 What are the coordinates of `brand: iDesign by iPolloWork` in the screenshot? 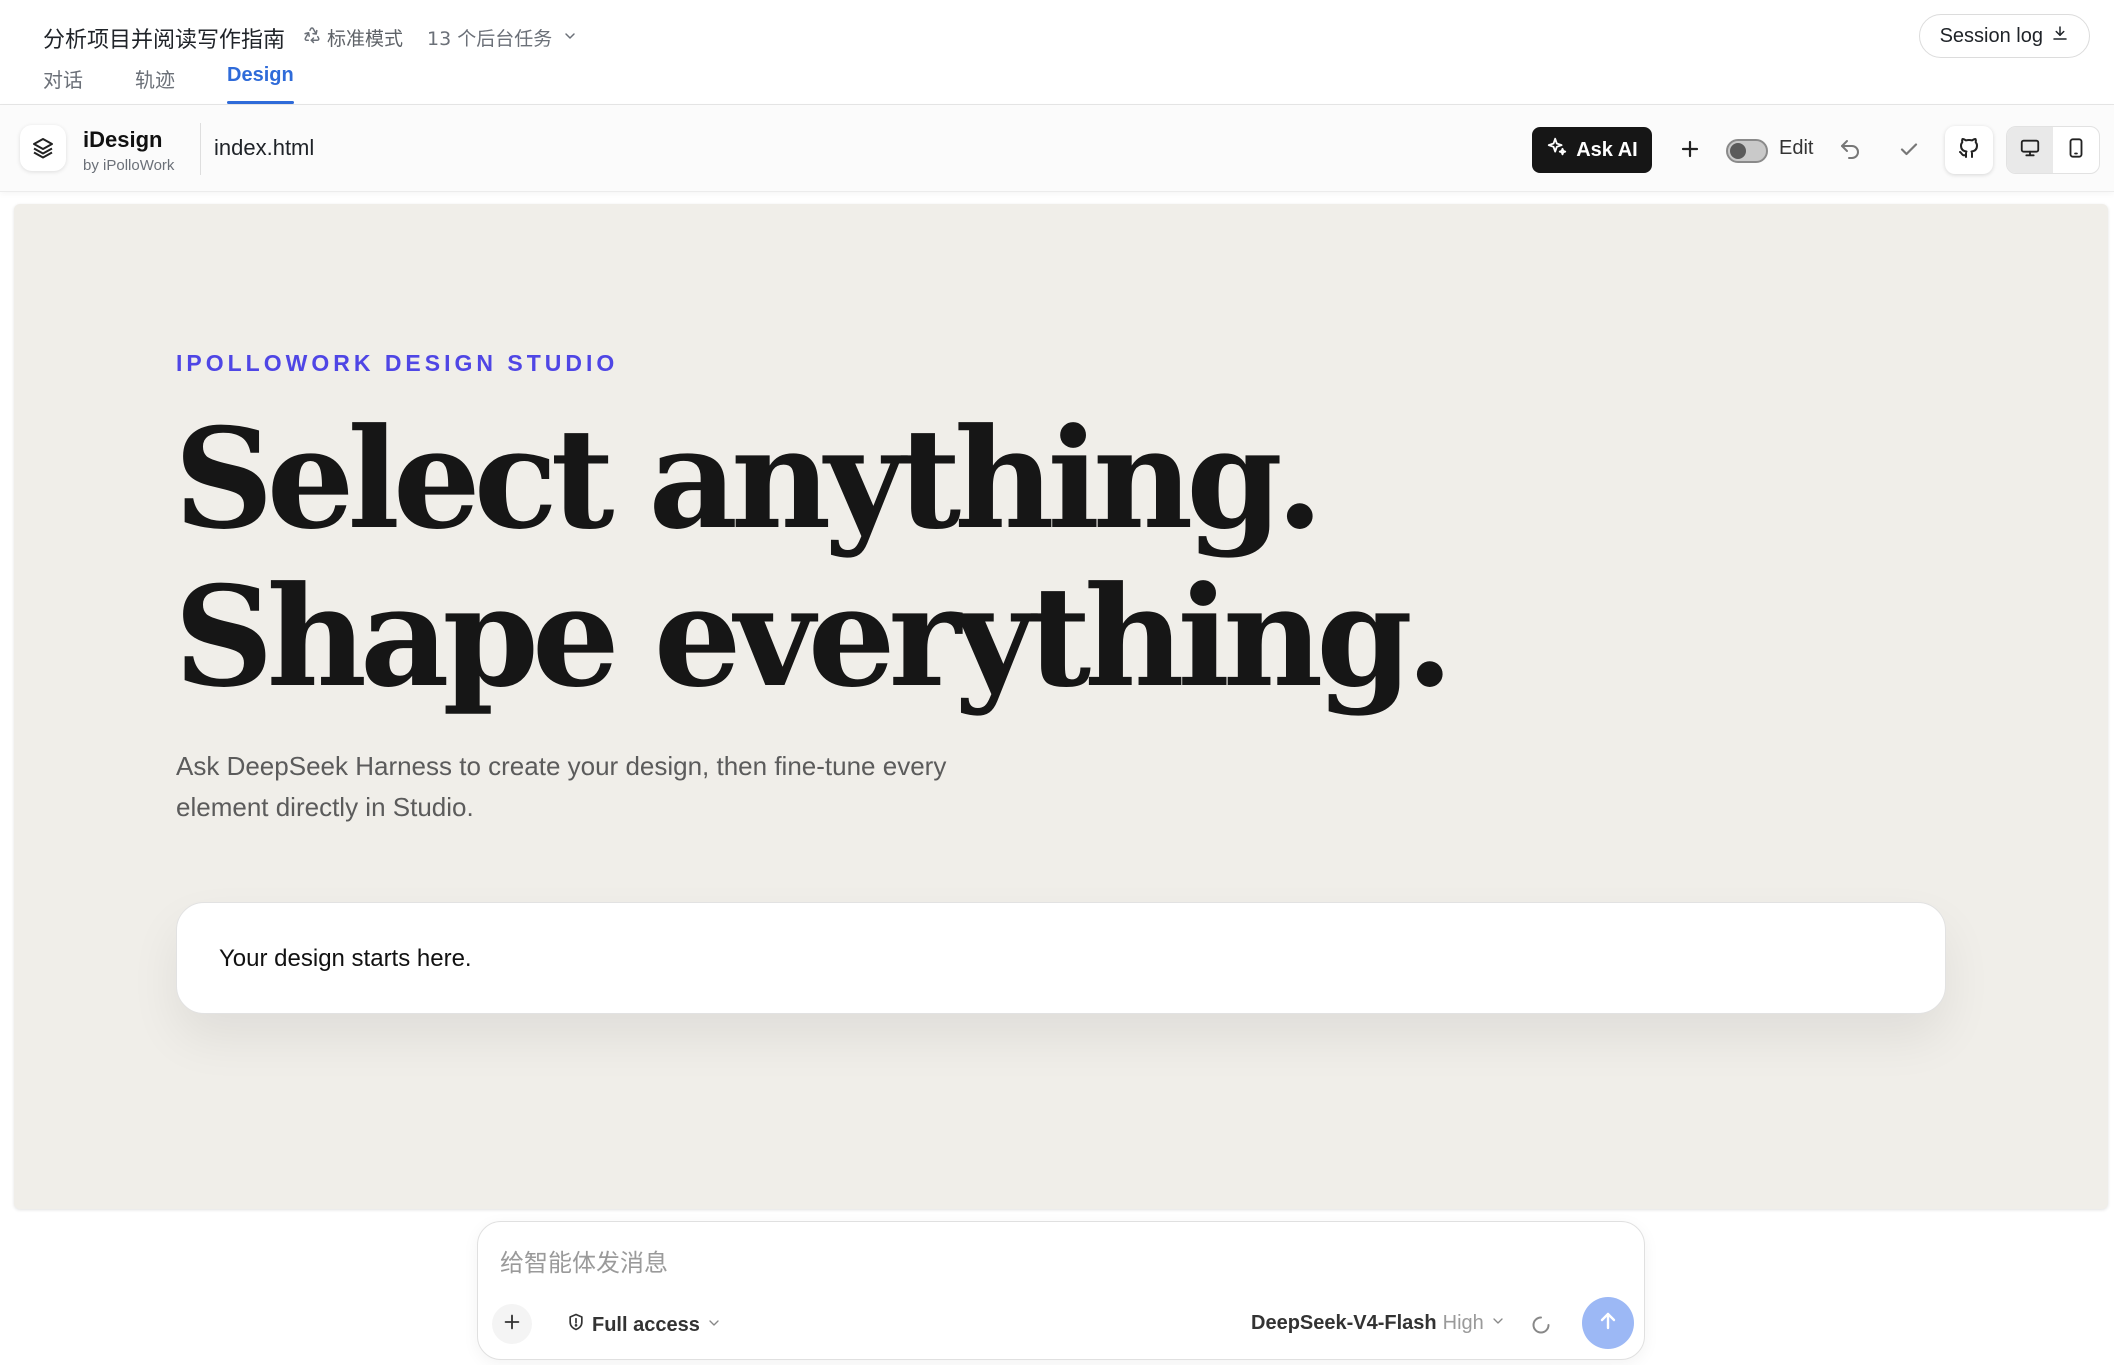 It's located at (128, 150).